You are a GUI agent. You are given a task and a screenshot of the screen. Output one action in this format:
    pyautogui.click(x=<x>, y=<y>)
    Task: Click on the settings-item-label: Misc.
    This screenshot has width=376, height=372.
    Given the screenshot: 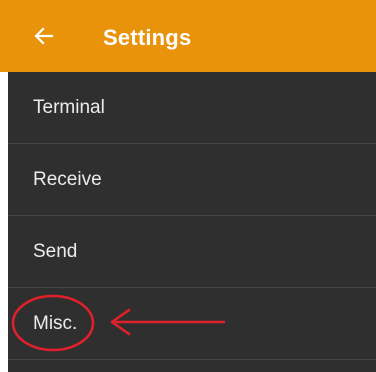 What is the action you would take?
    pyautogui.click(x=55, y=323)
    